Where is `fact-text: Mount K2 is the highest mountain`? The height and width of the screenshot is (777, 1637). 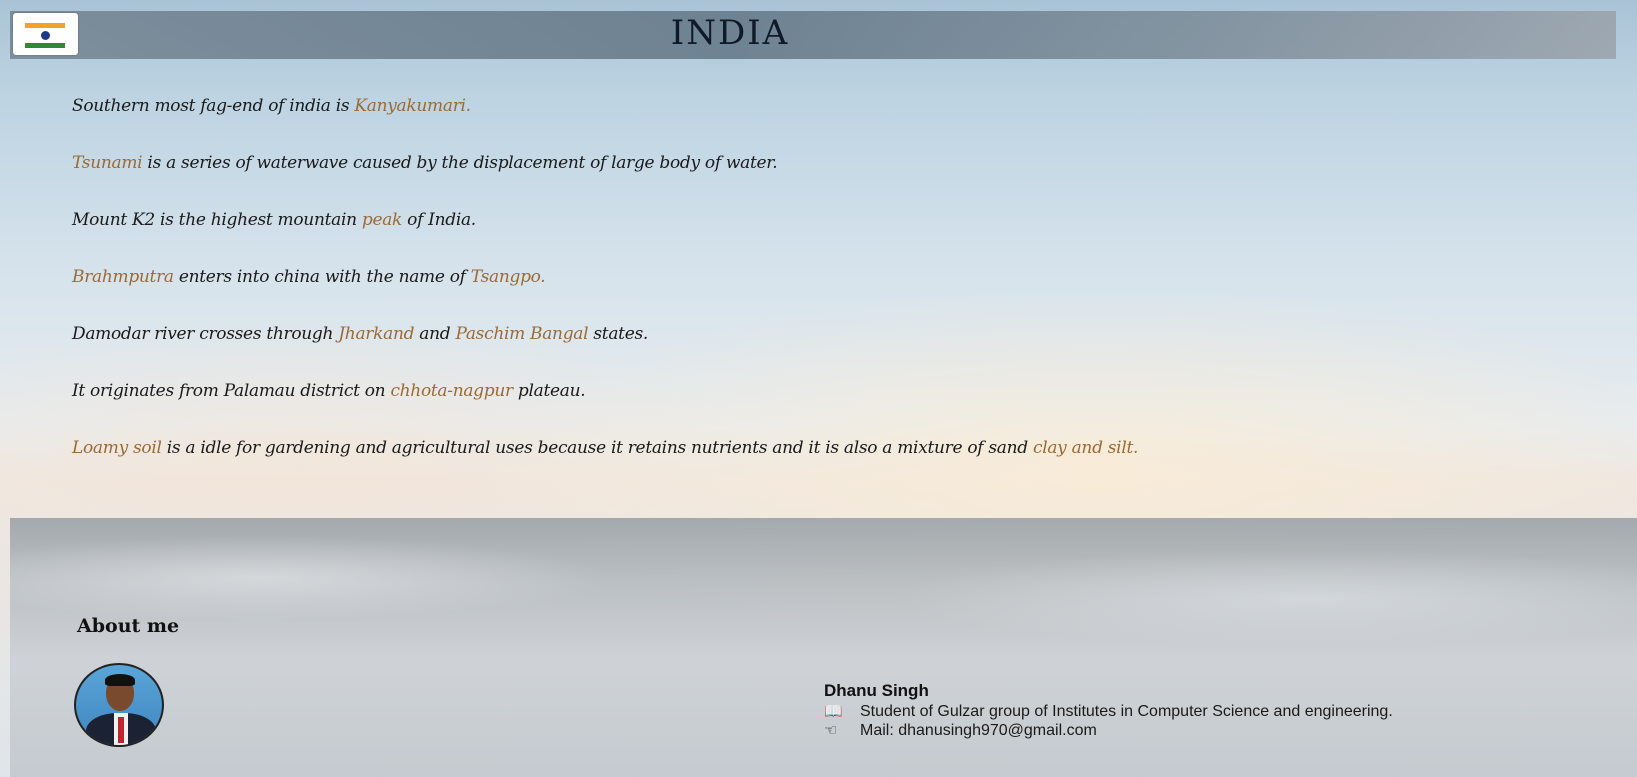
fact-text: Mount K2 is the highest mountain is located at coordinates (217, 220).